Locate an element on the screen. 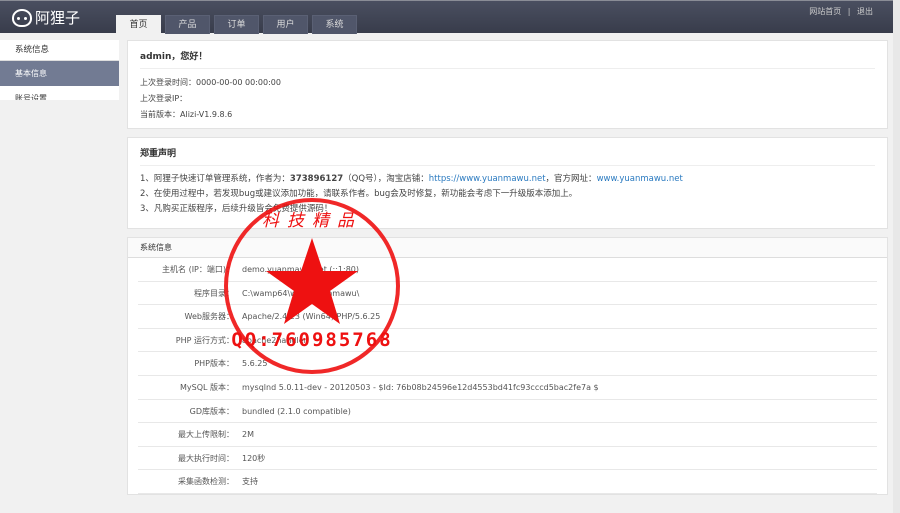  info-label: PHP版本： is located at coordinates (214, 364).